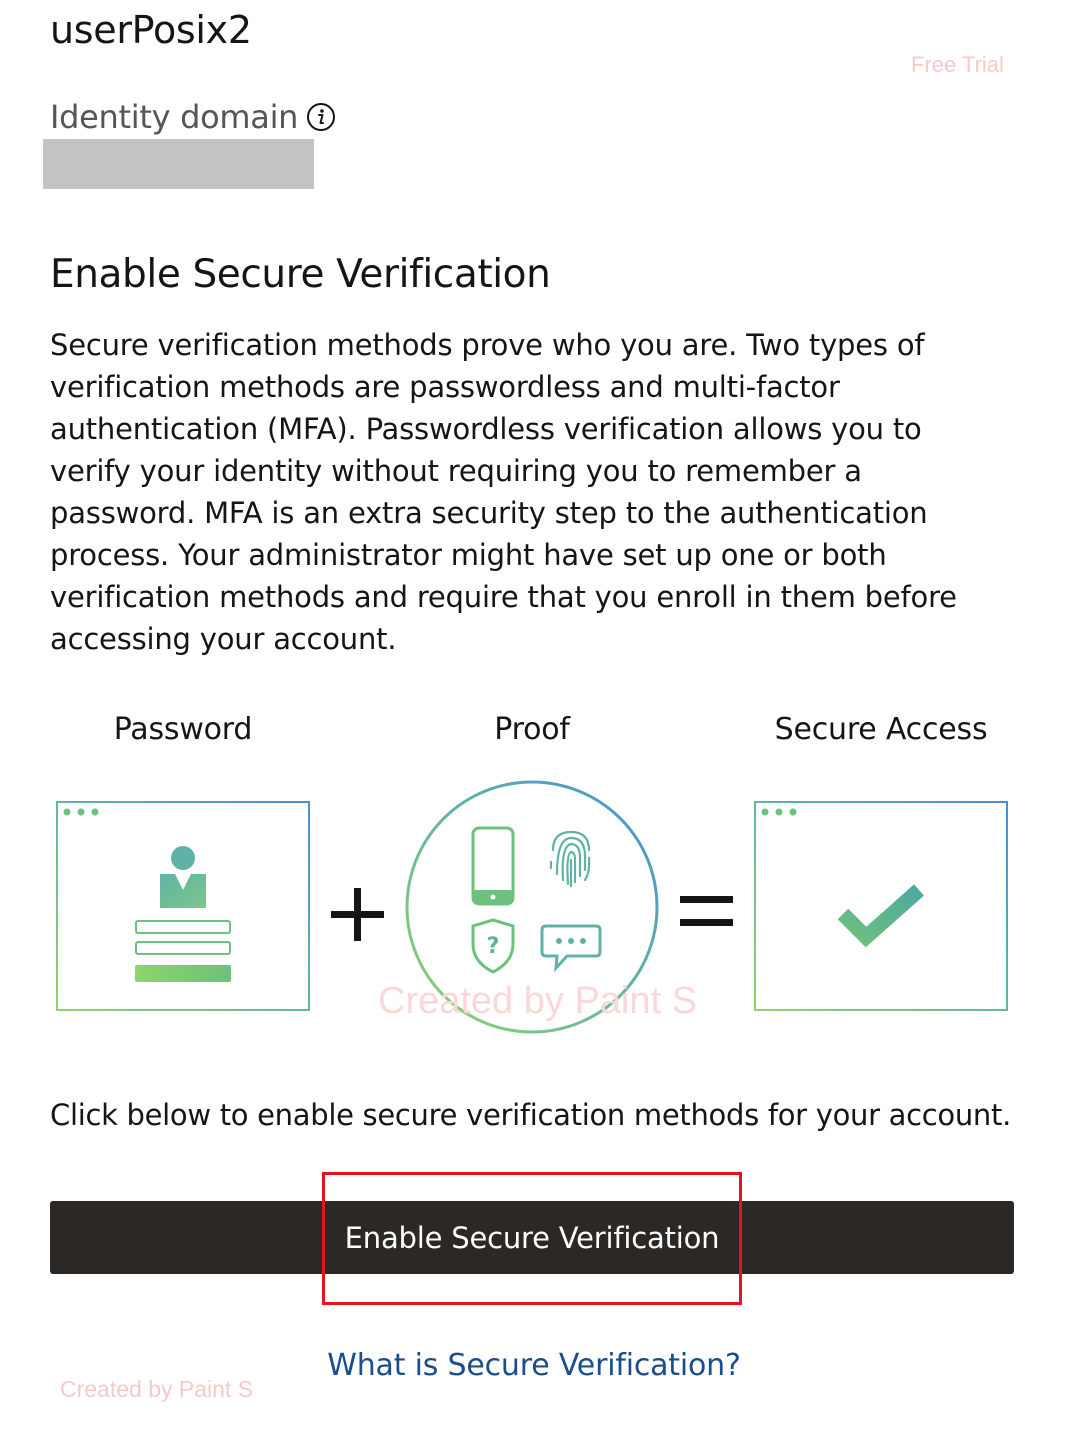 This screenshot has width=1068, height=1454. I want to click on fingerprint-icon, so click(570, 859).